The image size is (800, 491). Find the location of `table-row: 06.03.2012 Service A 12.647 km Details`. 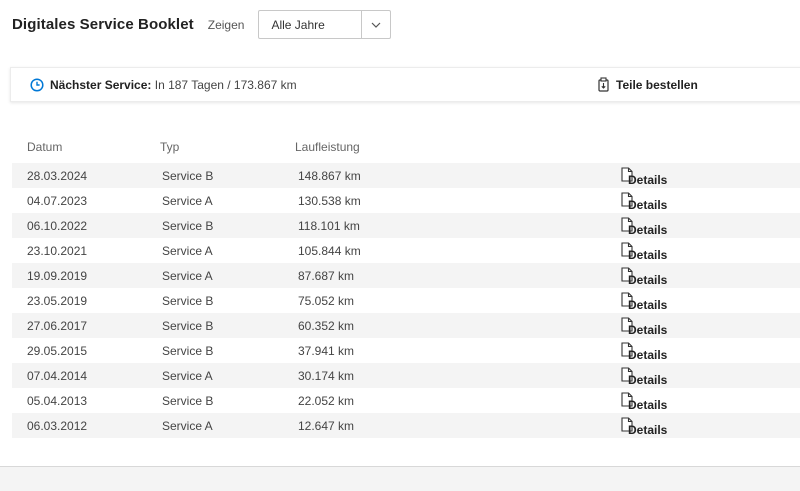

table-row: 06.03.2012 Service A 12.647 km Details is located at coordinates (406, 425).